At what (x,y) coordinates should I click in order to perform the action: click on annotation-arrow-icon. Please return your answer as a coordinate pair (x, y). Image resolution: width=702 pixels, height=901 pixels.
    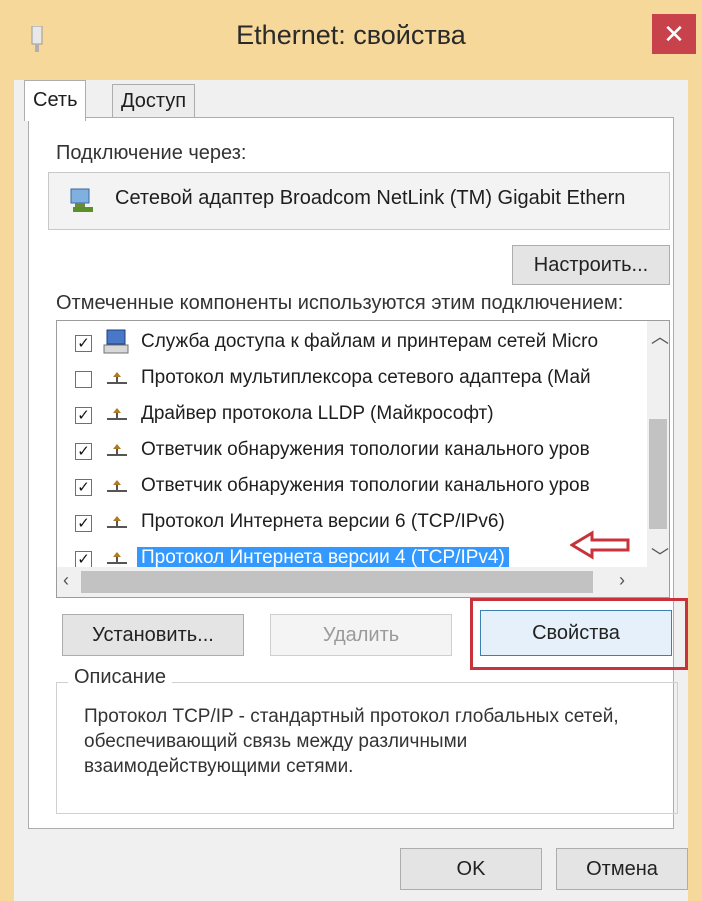
    Looking at the image, I should click on (600, 545).